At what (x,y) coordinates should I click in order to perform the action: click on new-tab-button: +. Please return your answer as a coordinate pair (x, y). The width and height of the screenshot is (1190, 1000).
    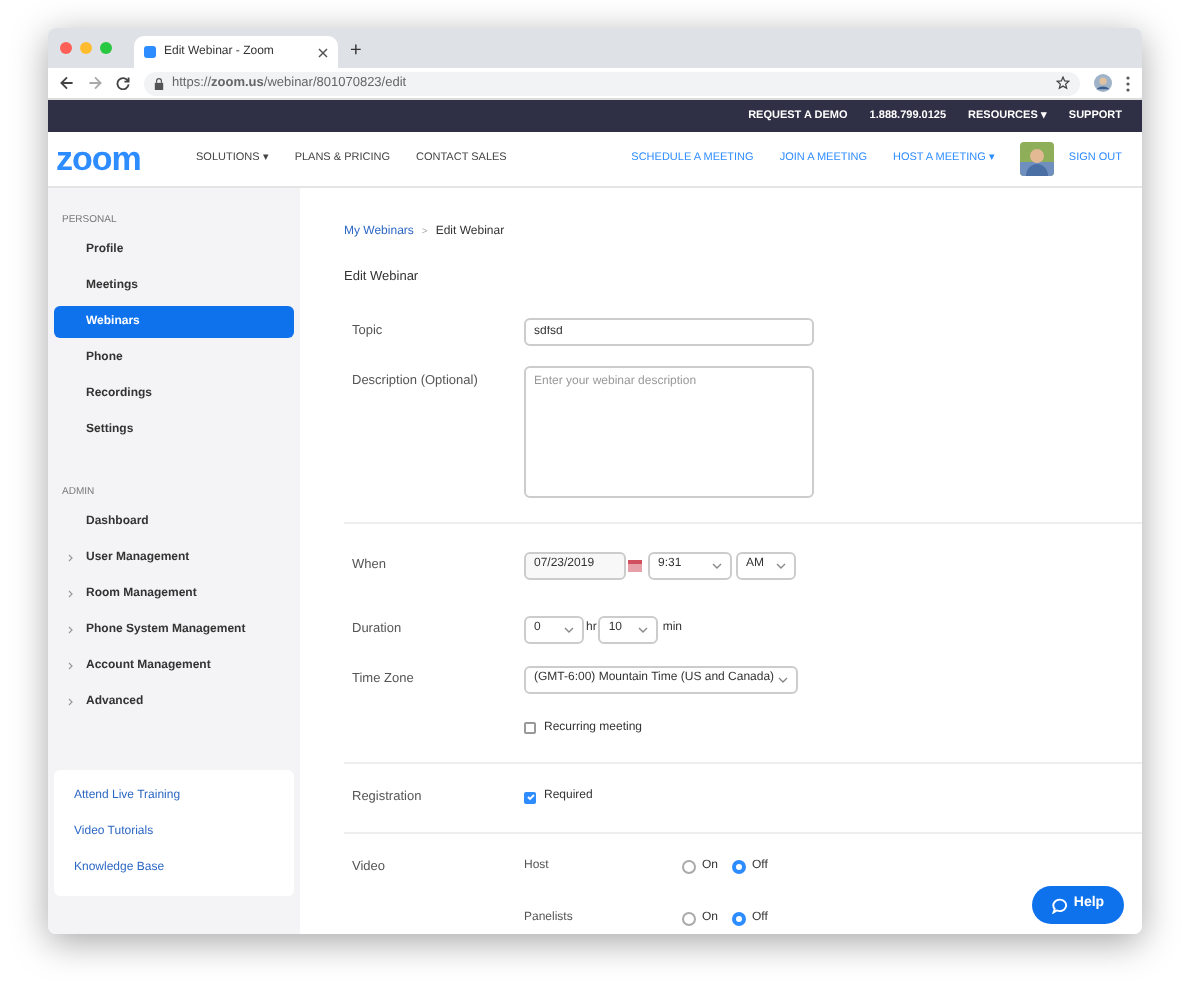
    Looking at the image, I should click on (356, 52).